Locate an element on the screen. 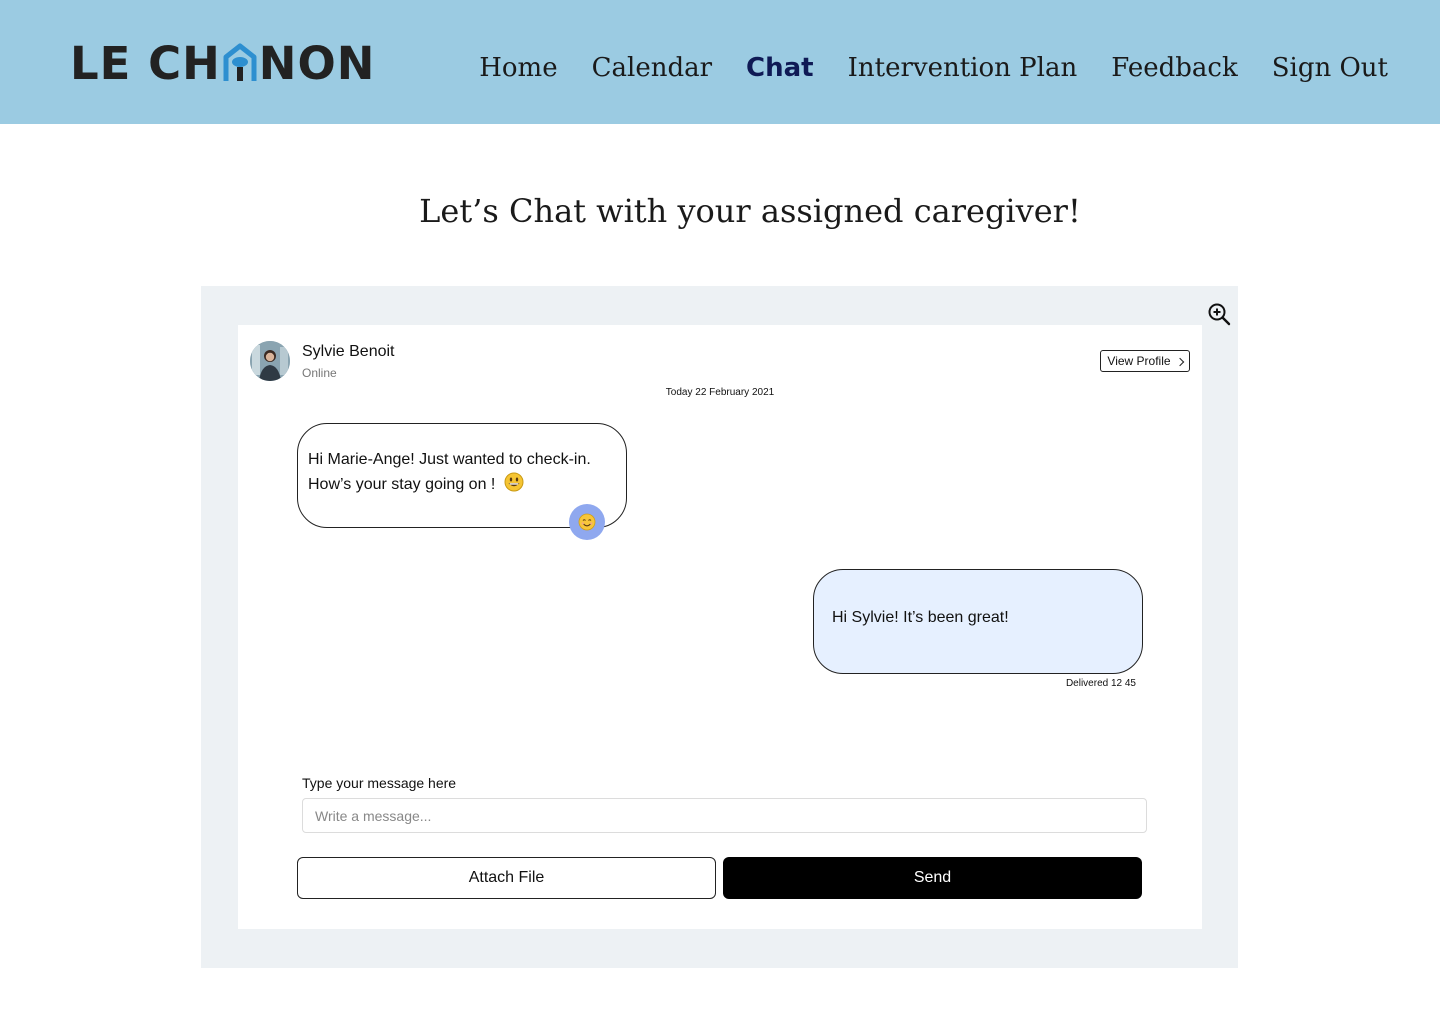  nav-feedback: Feedback is located at coordinates (1174, 68).